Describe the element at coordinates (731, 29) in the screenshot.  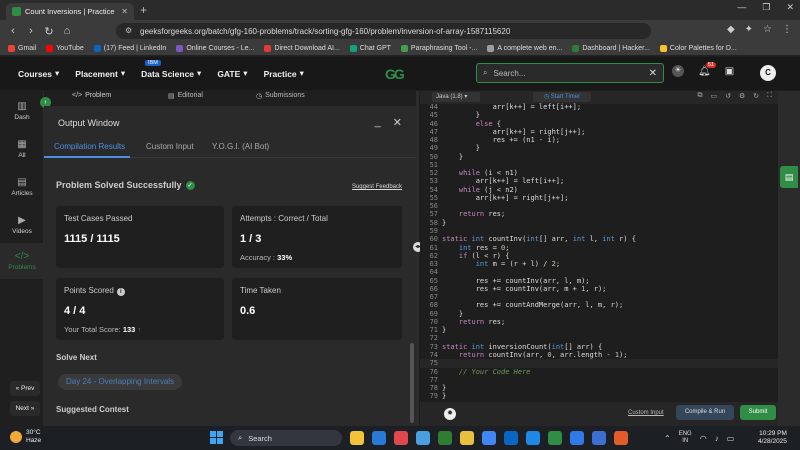
I see `extension-icon: ◆` at that location.